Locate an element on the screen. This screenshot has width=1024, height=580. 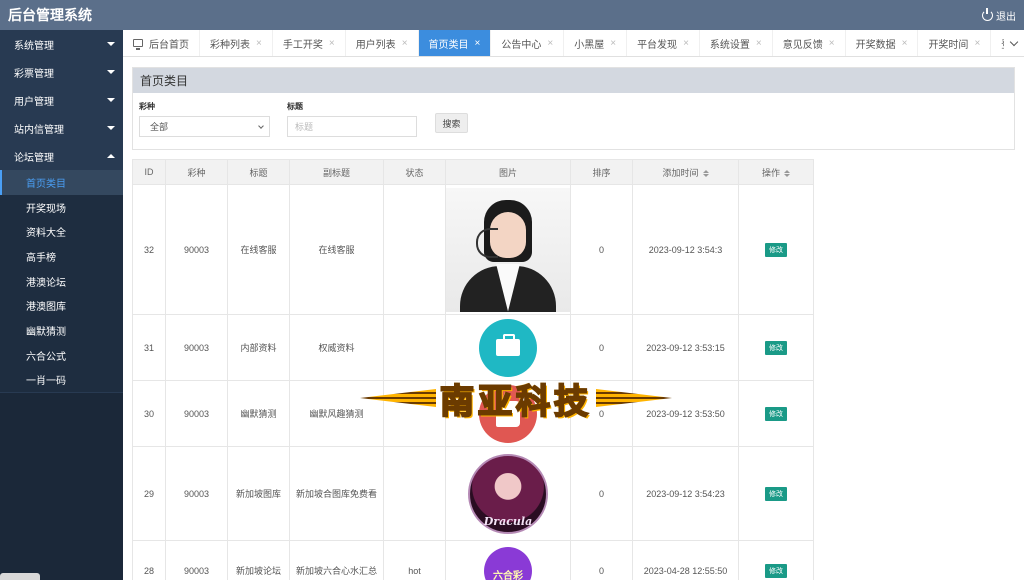
sidebar-item-materials: 资料大全 is located at coordinates (61, 231).